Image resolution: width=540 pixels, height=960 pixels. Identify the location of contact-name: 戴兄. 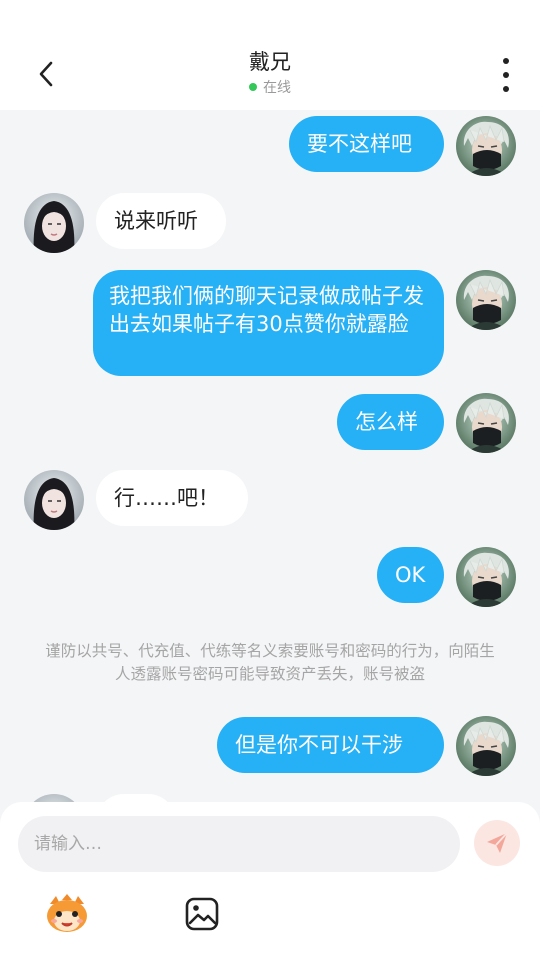
(270, 62).